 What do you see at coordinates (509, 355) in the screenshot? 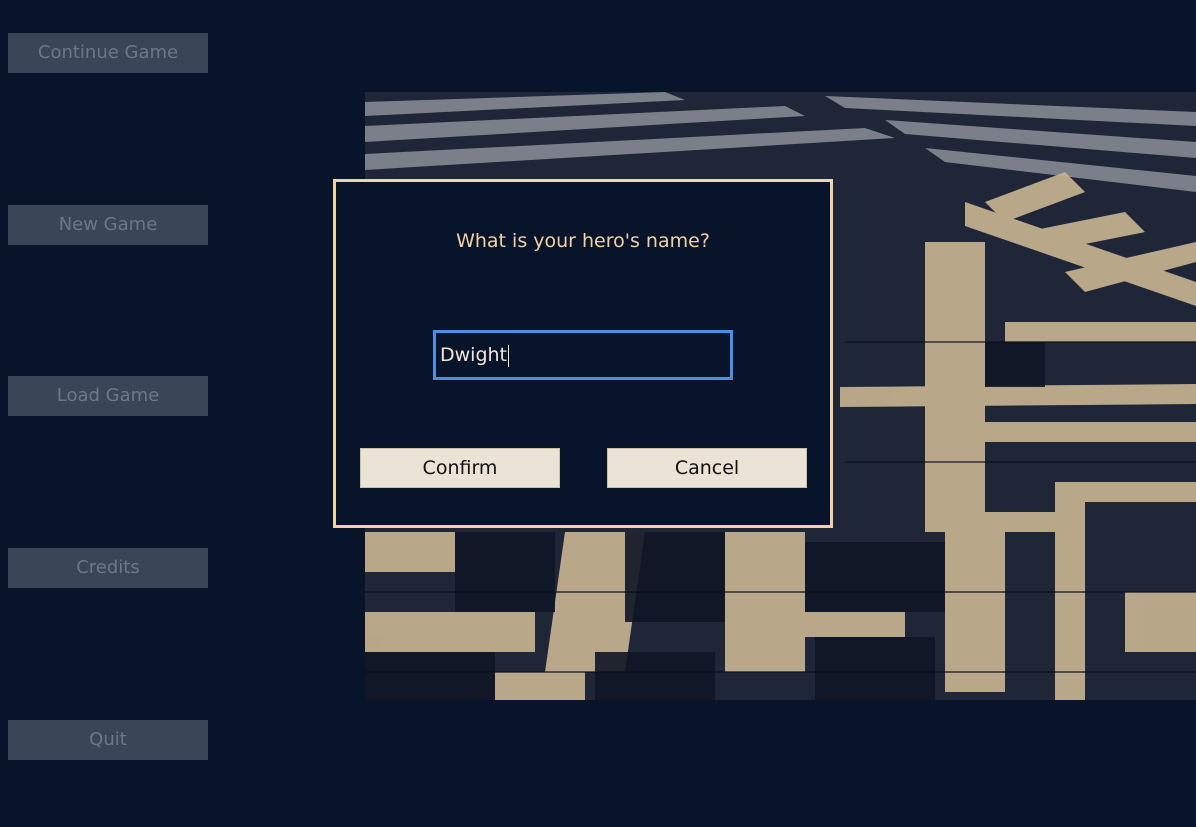
I see `text-caret` at bounding box center [509, 355].